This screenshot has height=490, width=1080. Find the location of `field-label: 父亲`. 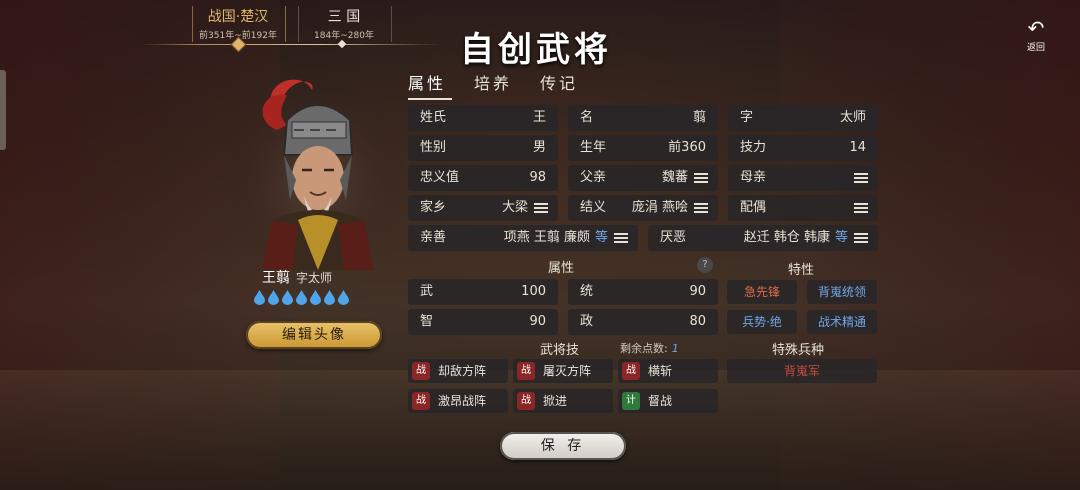

field-label: 父亲 is located at coordinates (593, 177).